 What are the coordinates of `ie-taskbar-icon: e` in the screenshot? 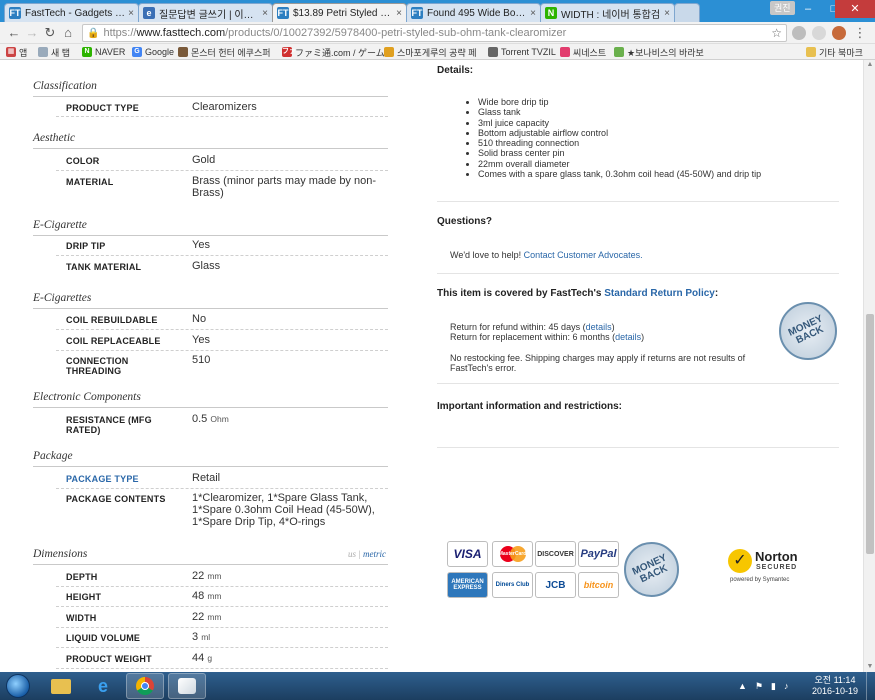 It's located at (103, 686).